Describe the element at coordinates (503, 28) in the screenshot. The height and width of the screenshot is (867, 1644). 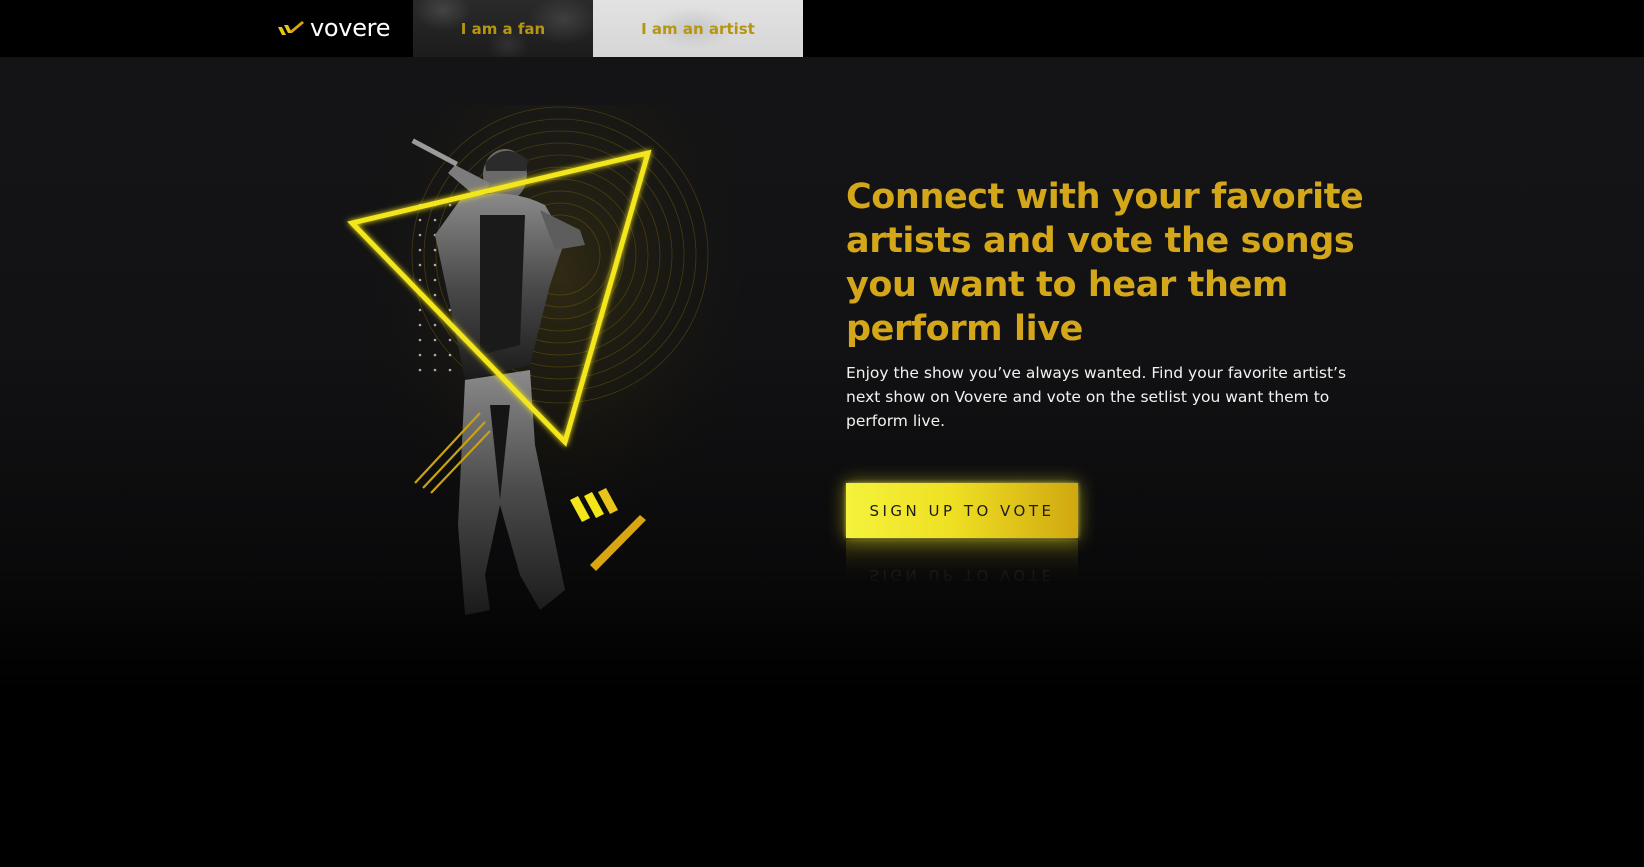
I see `tab-fan: I am a fan` at that location.